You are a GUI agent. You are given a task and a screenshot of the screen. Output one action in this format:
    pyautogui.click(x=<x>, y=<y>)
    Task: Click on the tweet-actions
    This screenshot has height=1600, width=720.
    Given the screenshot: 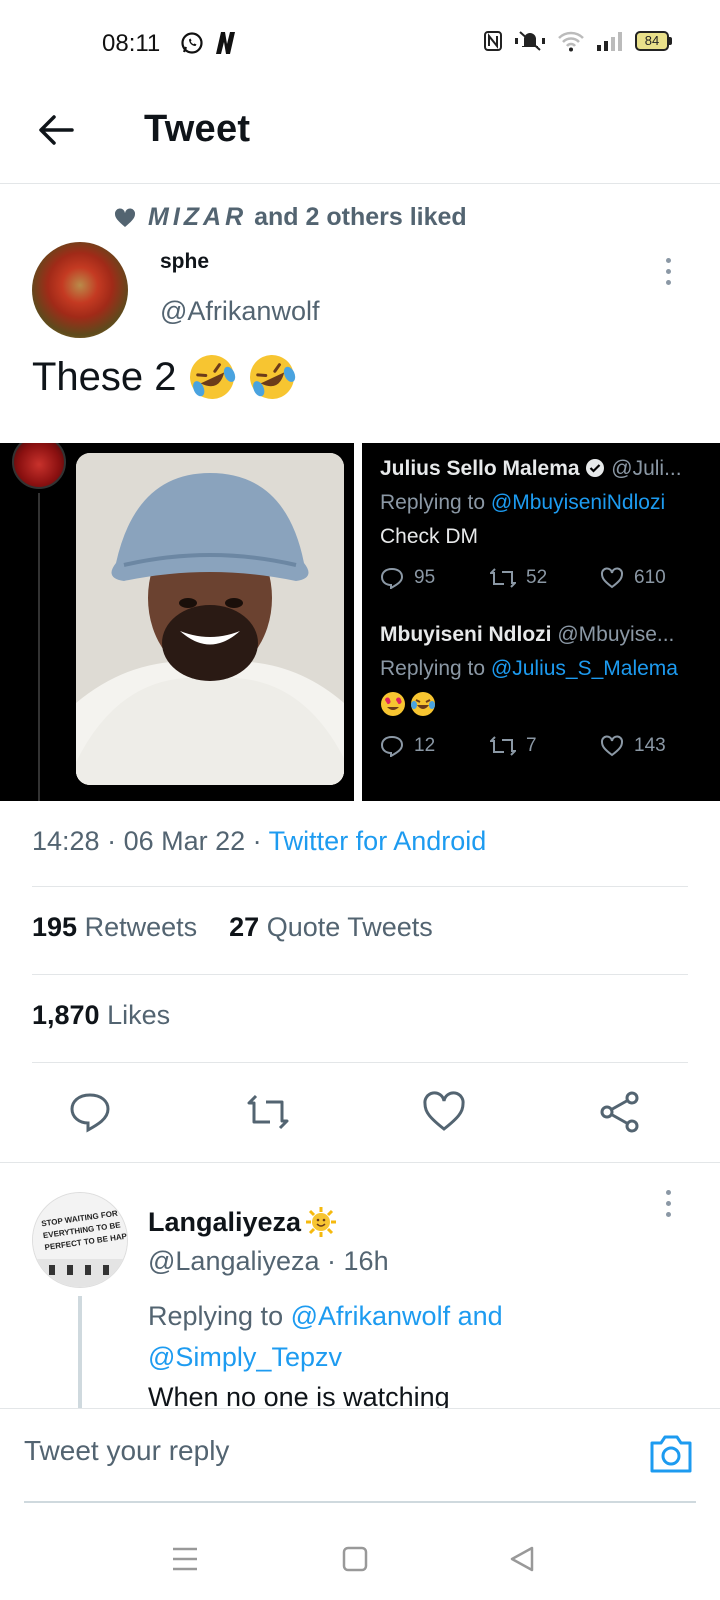 What is the action you would take?
    pyautogui.click(x=360, y=1120)
    